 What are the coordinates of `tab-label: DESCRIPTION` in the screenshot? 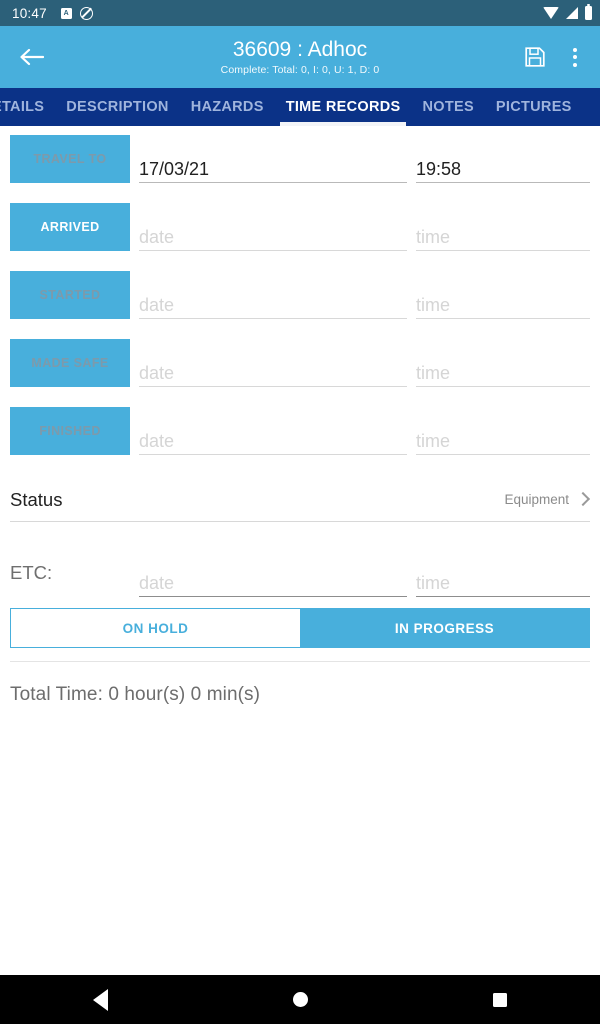 It's located at (117, 107).